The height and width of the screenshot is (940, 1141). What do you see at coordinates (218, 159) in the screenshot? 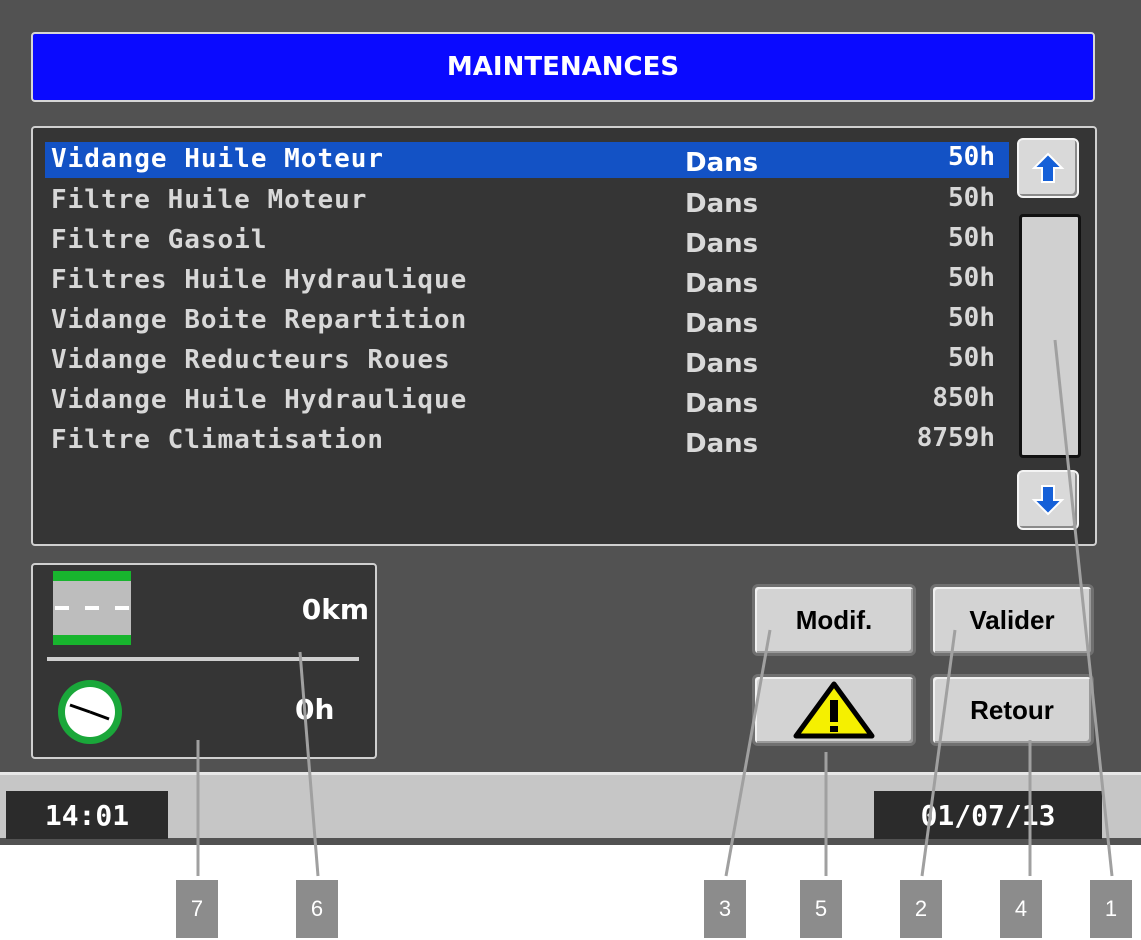
I see `item-name: Vidange Huile Moteur` at bounding box center [218, 159].